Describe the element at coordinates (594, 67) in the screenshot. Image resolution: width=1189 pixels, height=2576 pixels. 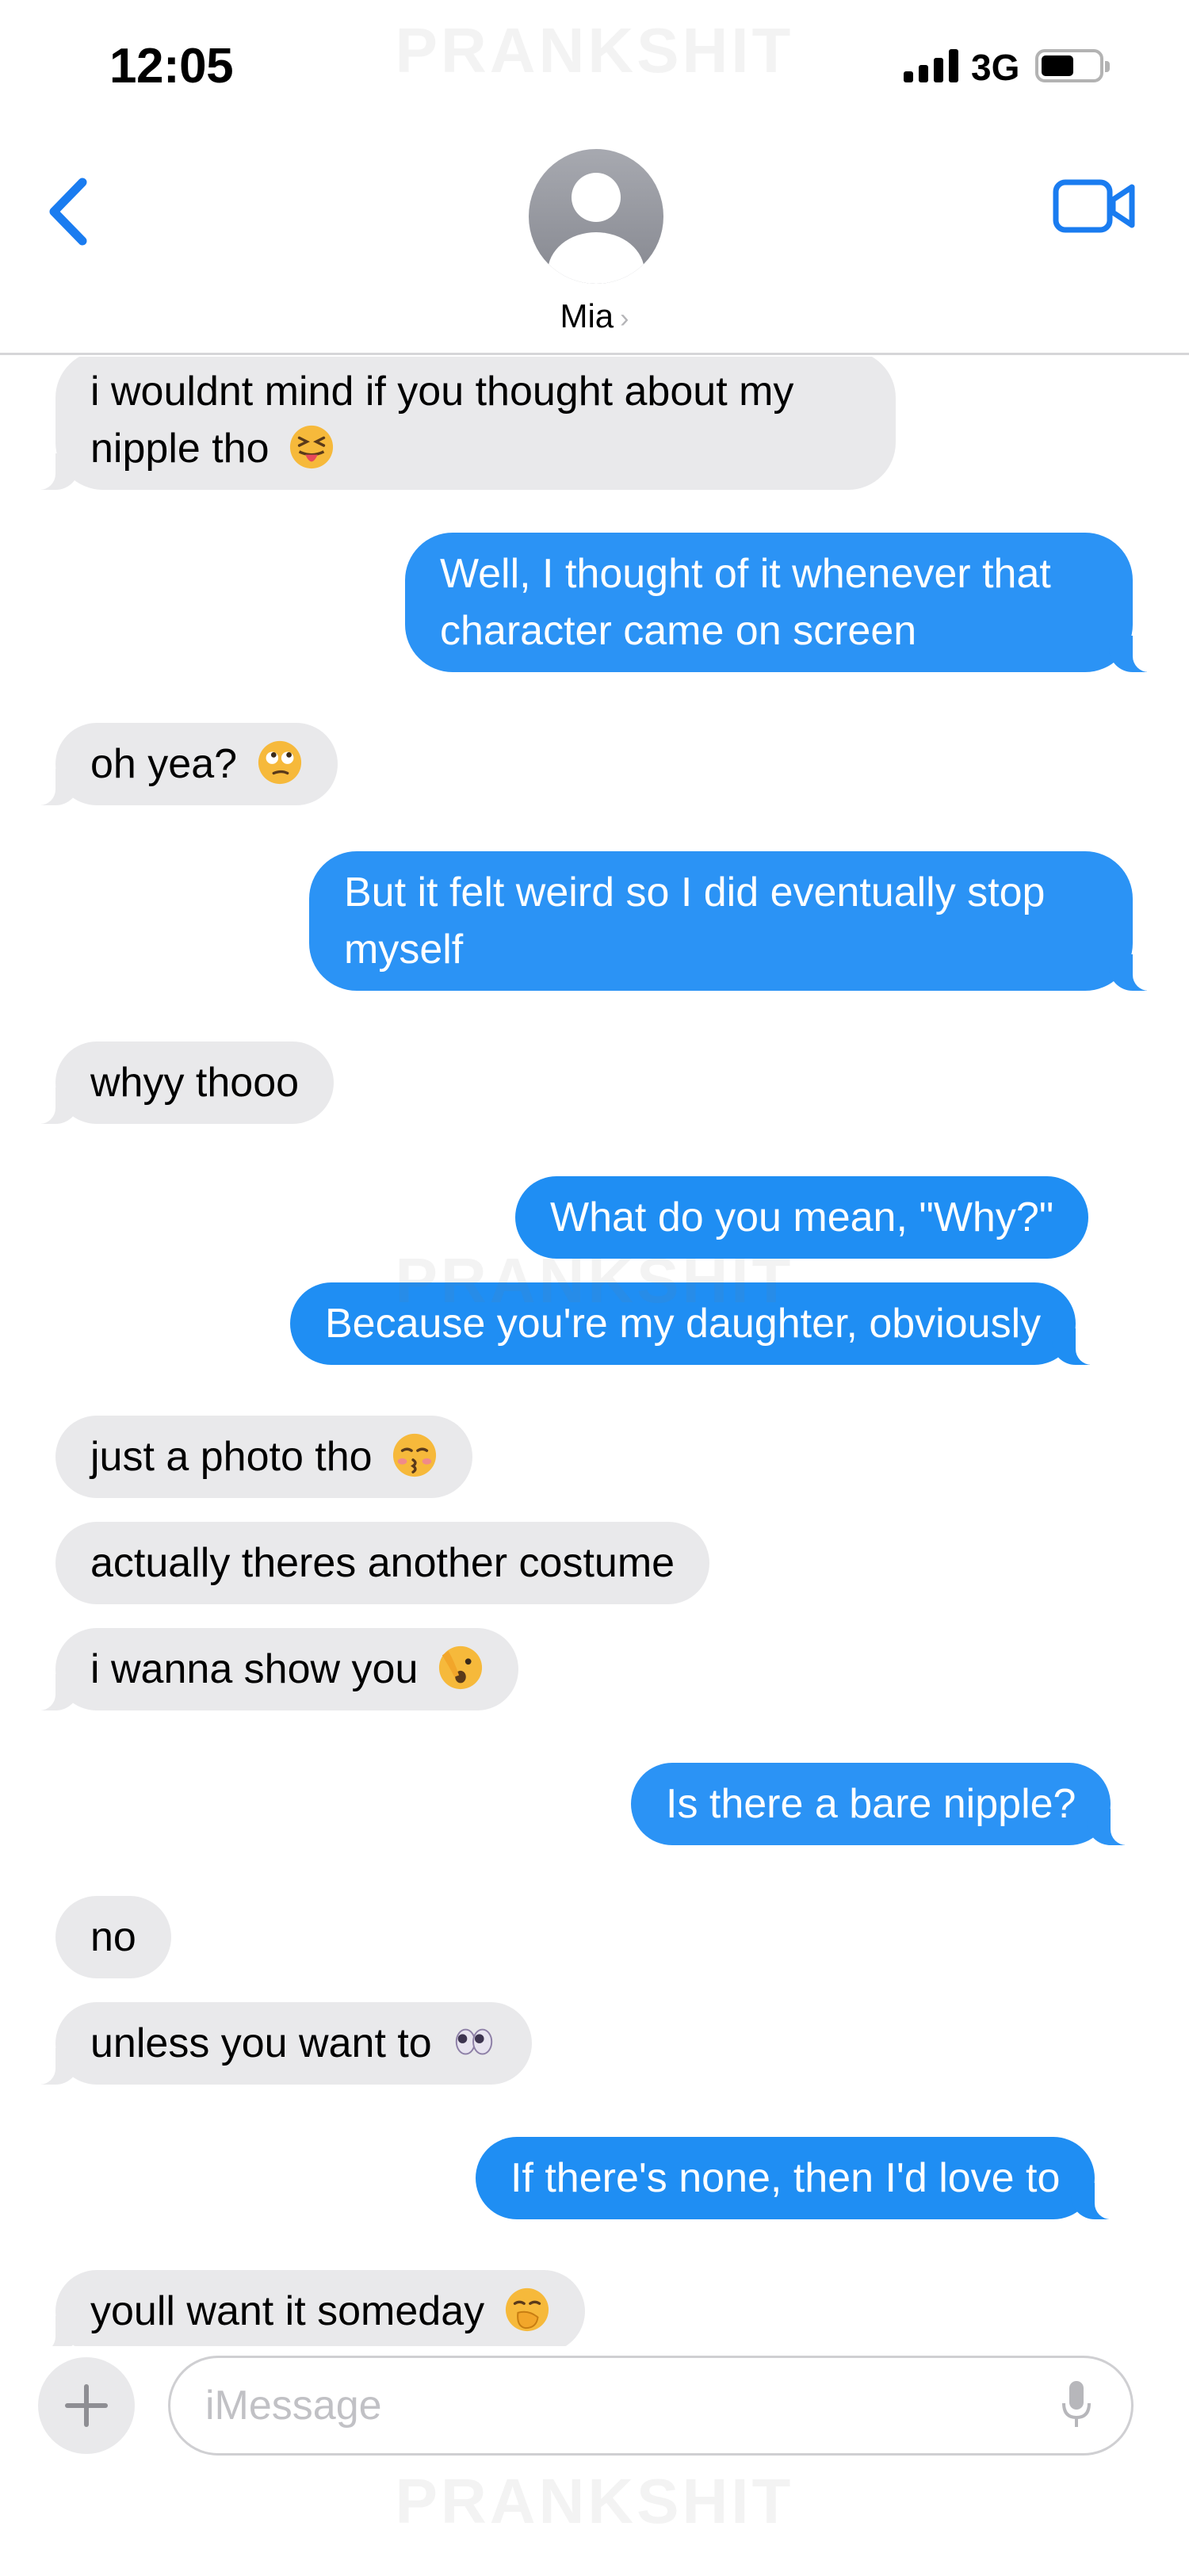
I see `status-bar: 12:05 3G` at that location.